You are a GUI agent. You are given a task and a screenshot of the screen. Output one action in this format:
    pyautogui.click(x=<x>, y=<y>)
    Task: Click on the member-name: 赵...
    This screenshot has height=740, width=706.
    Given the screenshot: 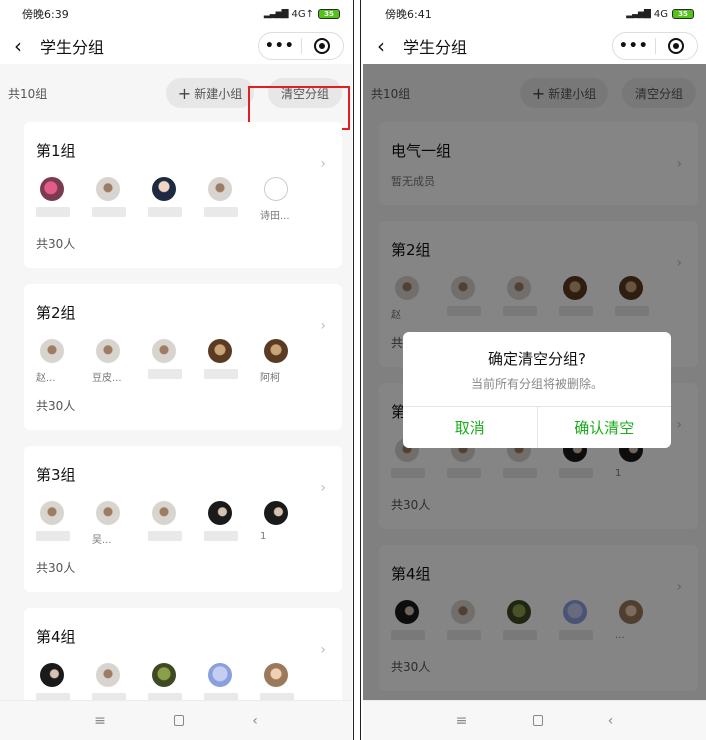 What is the action you would take?
    pyautogui.click(x=46, y=378)
    